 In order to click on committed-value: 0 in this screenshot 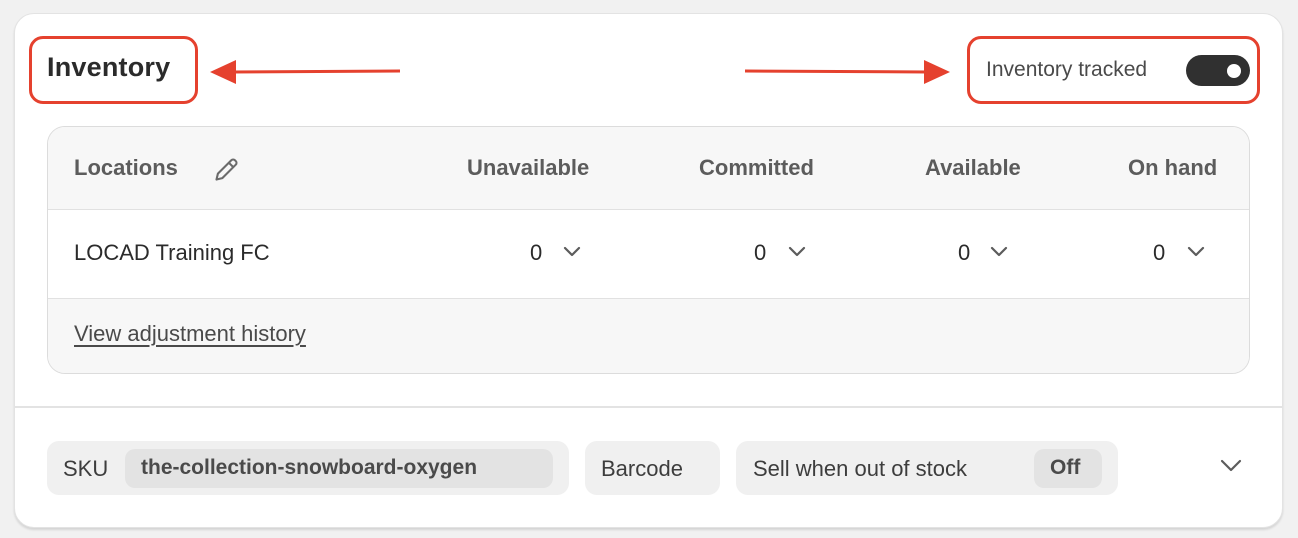, I will do `click(760, 253)`.